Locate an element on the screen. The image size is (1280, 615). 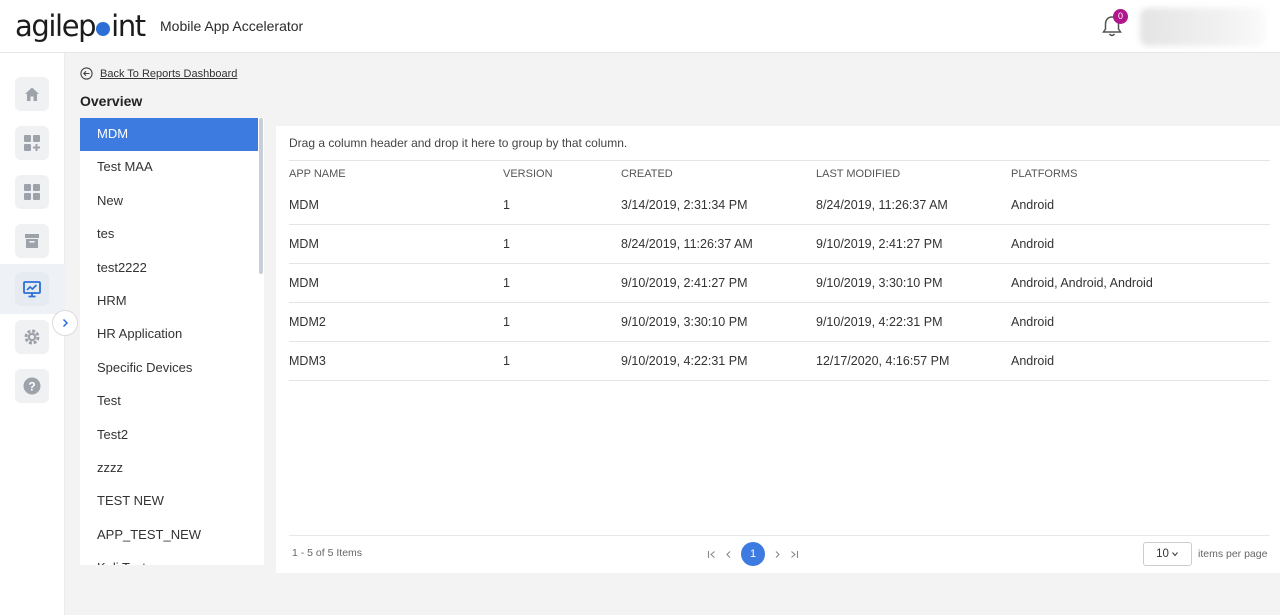
pager-nav: 1 is located at coordinates (753, 554).